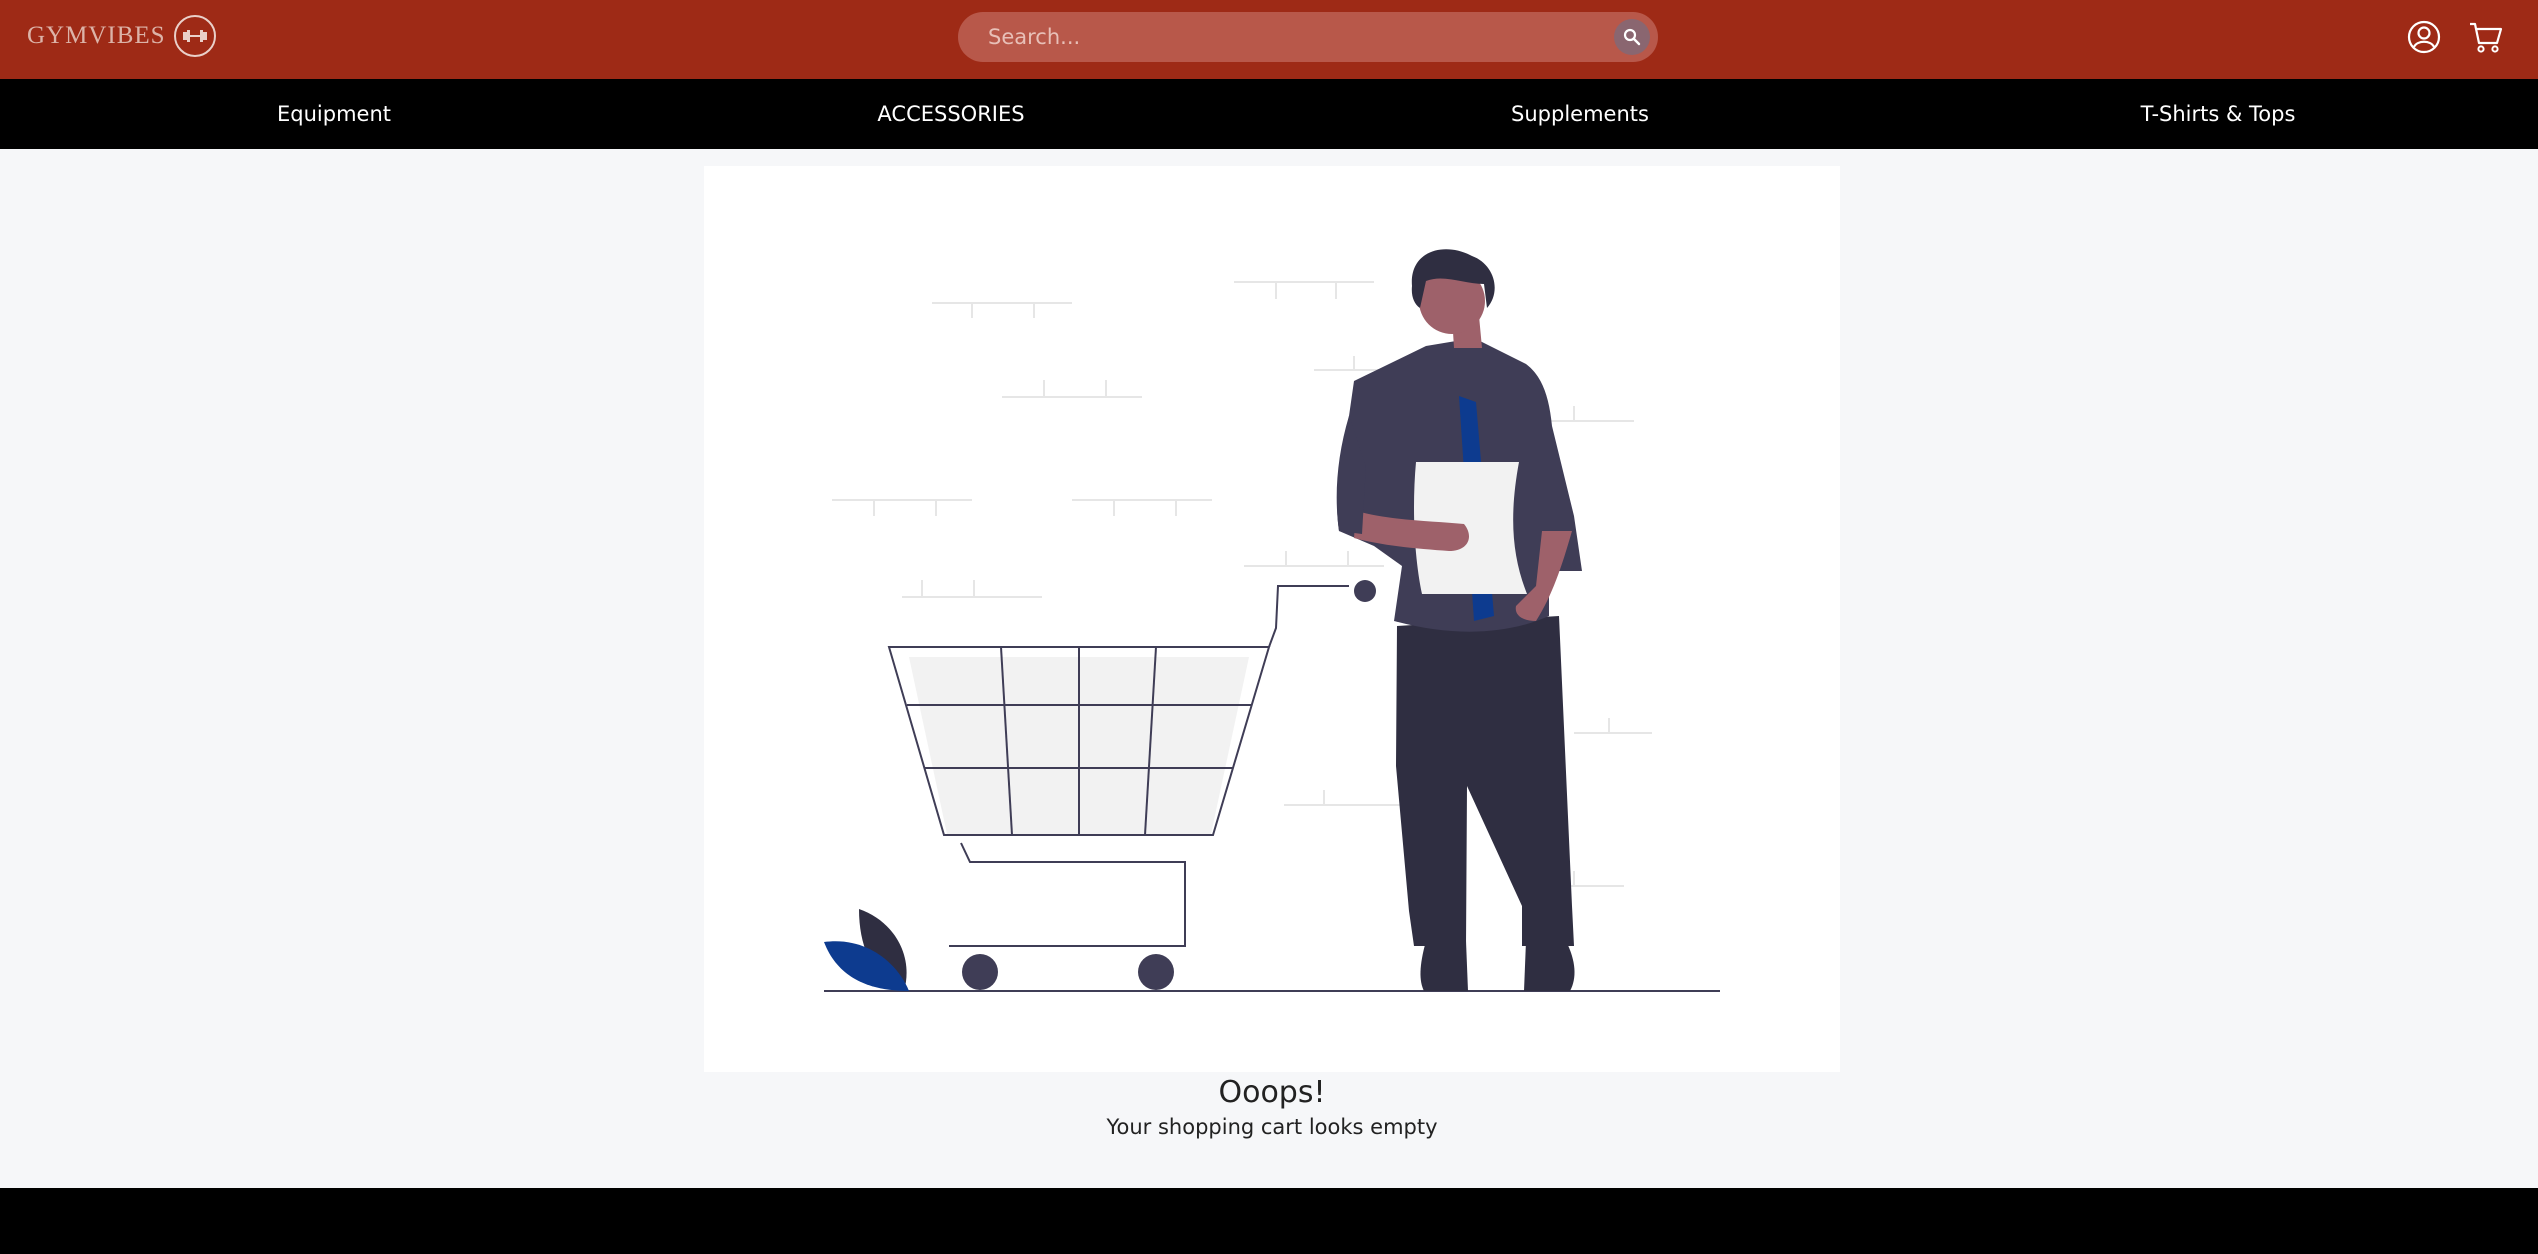  What do you see at coordinates (1272, 1092) in the screenshot?
I see `empty-cart-title: Ooops!` at bounding box center [1272, 1092].